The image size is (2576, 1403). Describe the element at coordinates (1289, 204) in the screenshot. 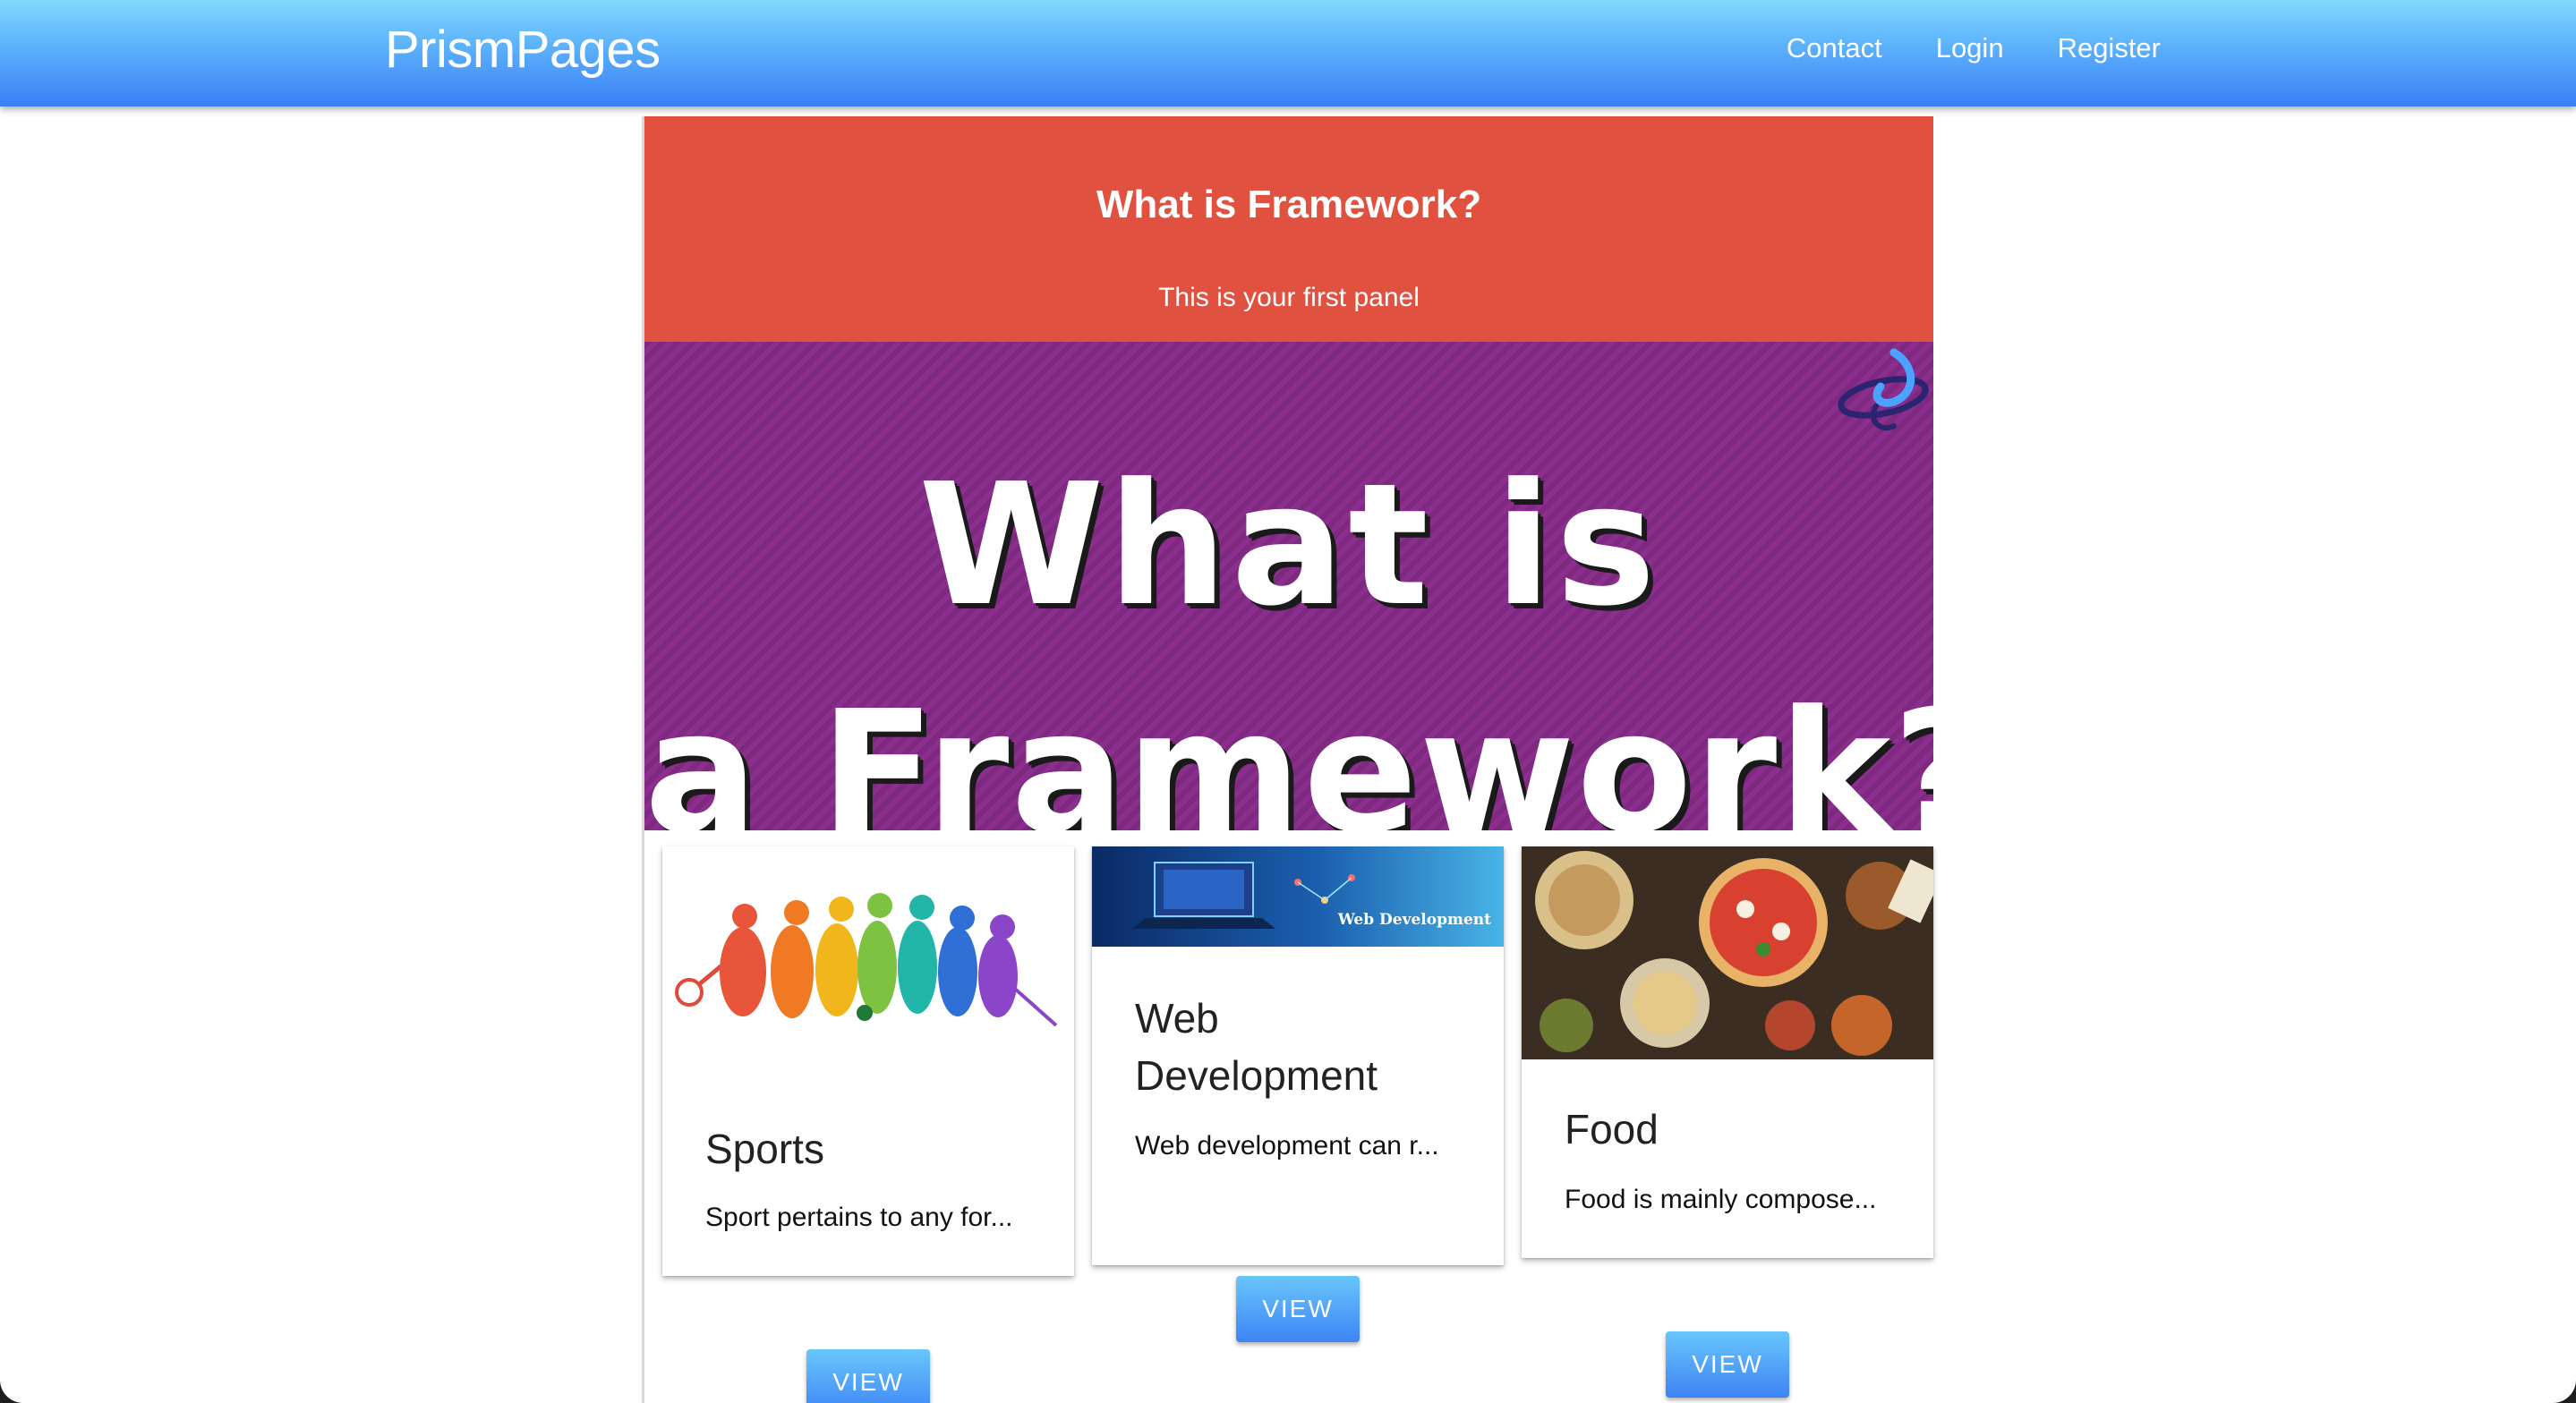

I see `panel-title: What is Framework?` at that location.